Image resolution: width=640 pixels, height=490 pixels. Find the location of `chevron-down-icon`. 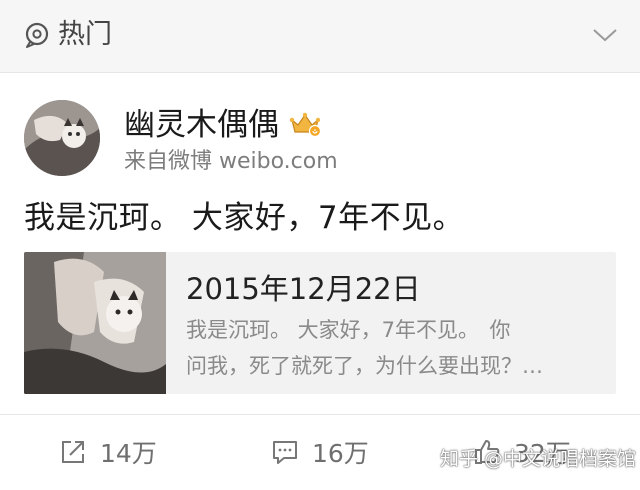

chevron-down-icon is located at coordinates (605, 35).